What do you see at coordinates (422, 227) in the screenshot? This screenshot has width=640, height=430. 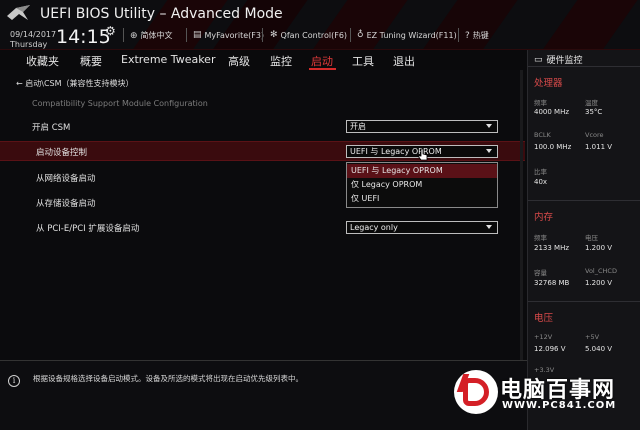 I see `boot-from-pcie-select: Legacy only` at bounding box center [422, 227].